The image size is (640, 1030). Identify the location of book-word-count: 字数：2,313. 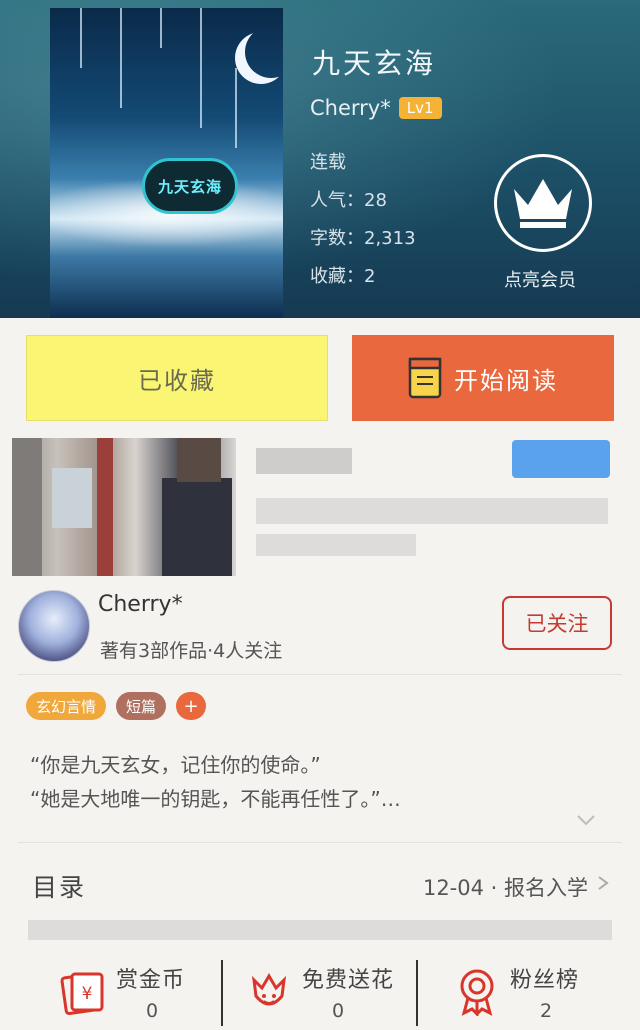
(363, 238).